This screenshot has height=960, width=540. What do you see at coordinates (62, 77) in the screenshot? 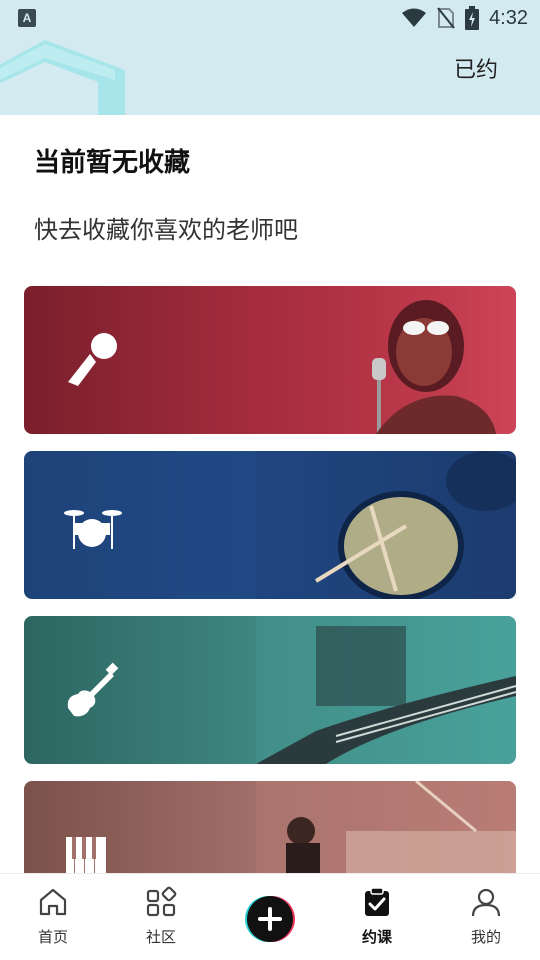
I see `header-decoration` at bounding box center [62, 77].